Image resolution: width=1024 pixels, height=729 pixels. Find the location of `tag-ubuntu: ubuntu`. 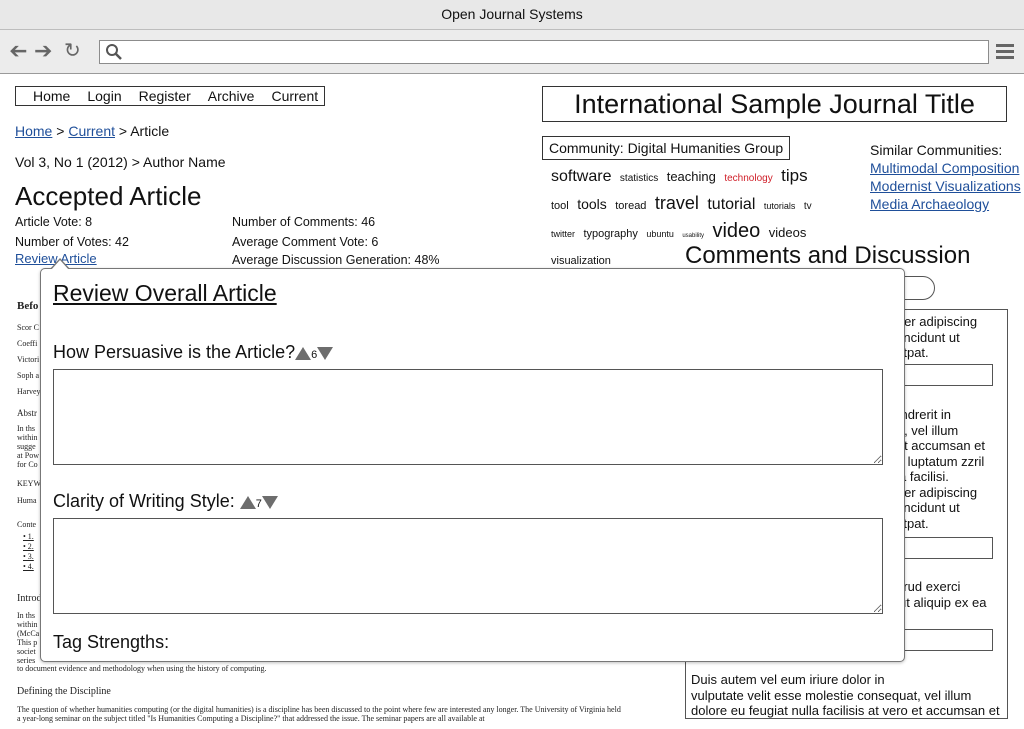

tag-ubuntu: ubuntu is located at coordinates (660, 234).